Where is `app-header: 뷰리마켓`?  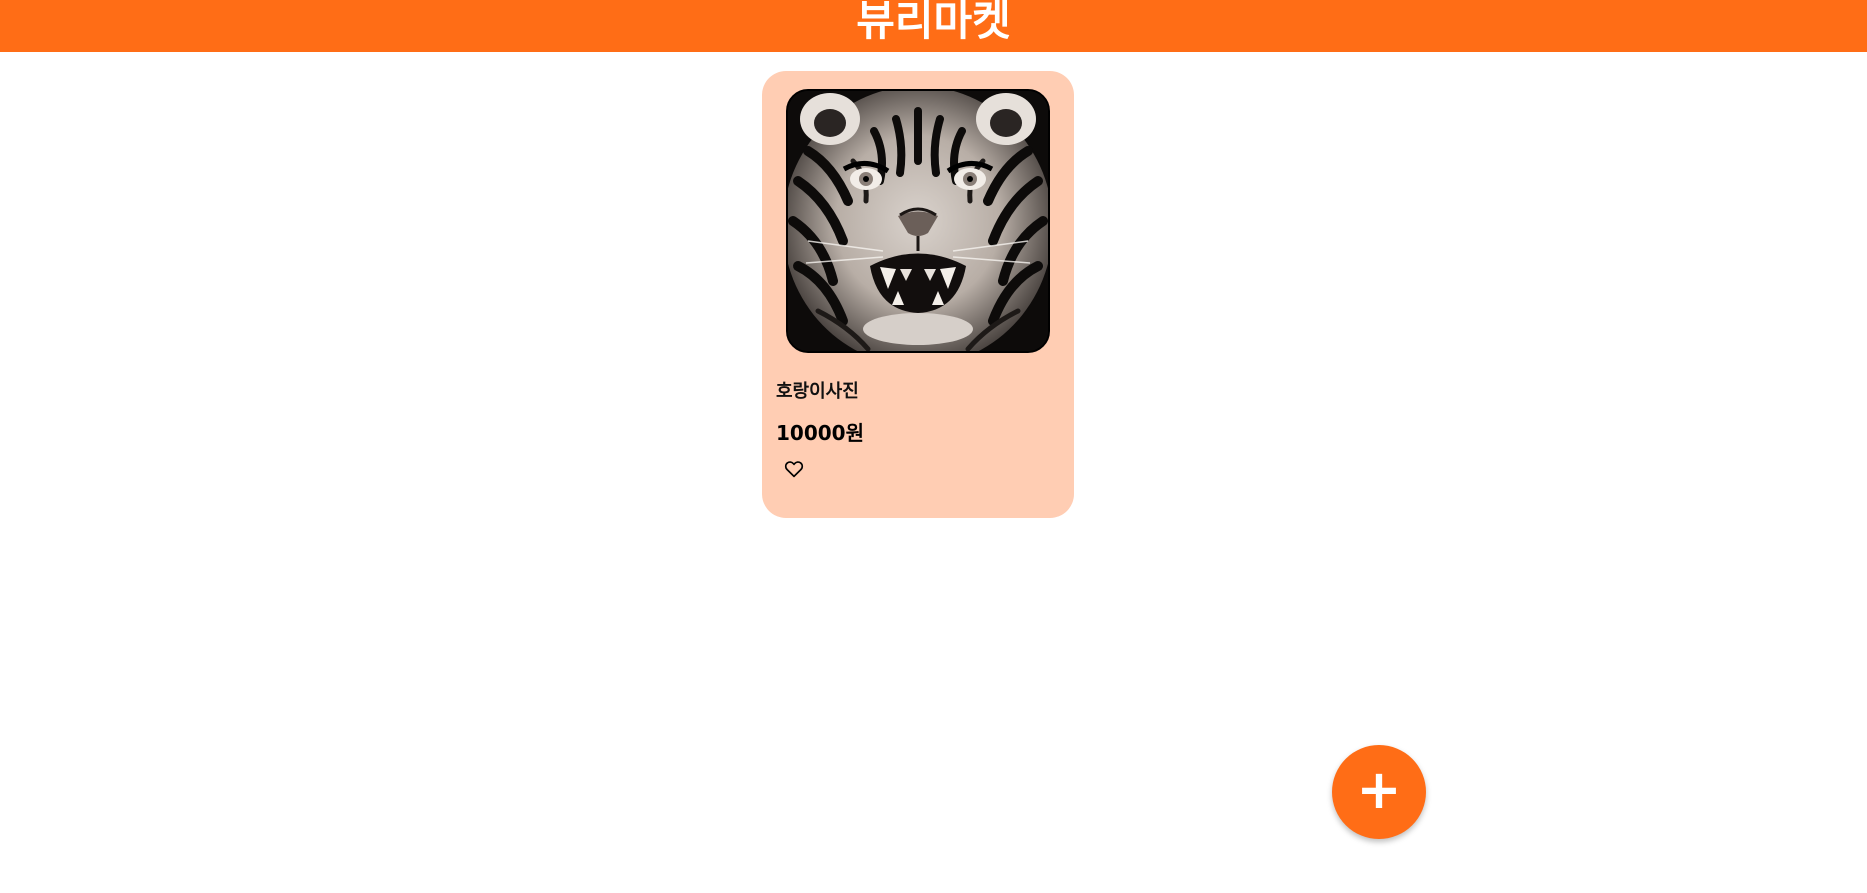 app-header: 뷰리마켓 is located at coordinates (933, 26).